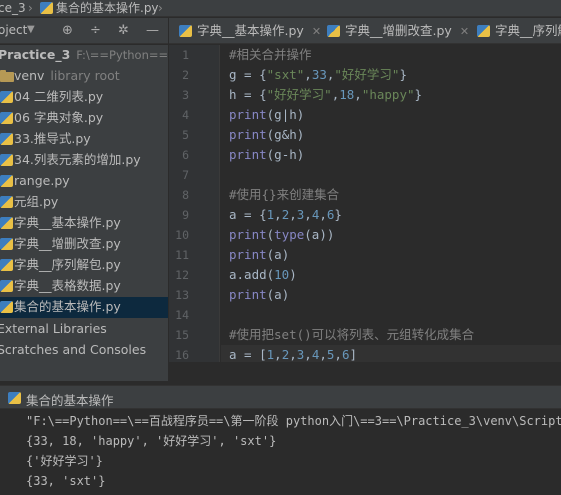 This screenshot has height=495, width=561. What do you see at coordinates (194, 203) in the screenshot?
I see `line-number-gutter: 1 2 3 4 5 6 7 8 9 10 11 12 13 14 15 16` at bounding box center [194, 203].